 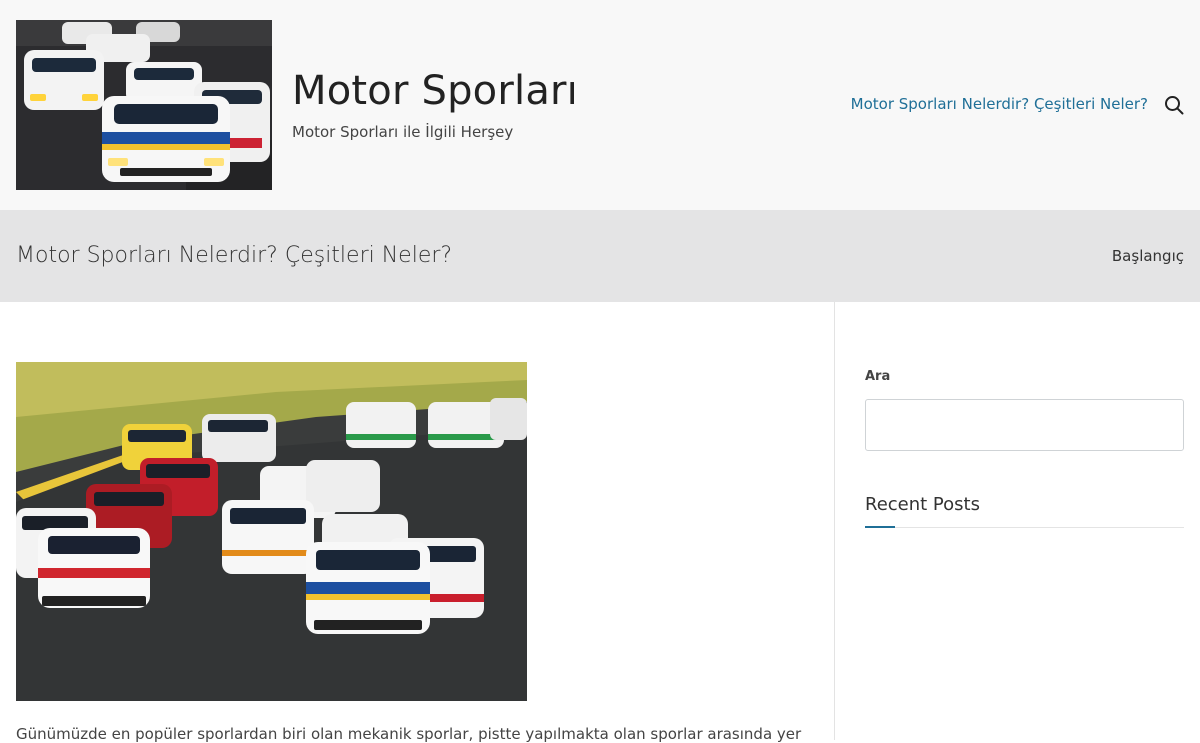 What do you see at coordinates (1024, 527) in the screenshot?
I see `widget-divider` at bounding box center [1024, 527].